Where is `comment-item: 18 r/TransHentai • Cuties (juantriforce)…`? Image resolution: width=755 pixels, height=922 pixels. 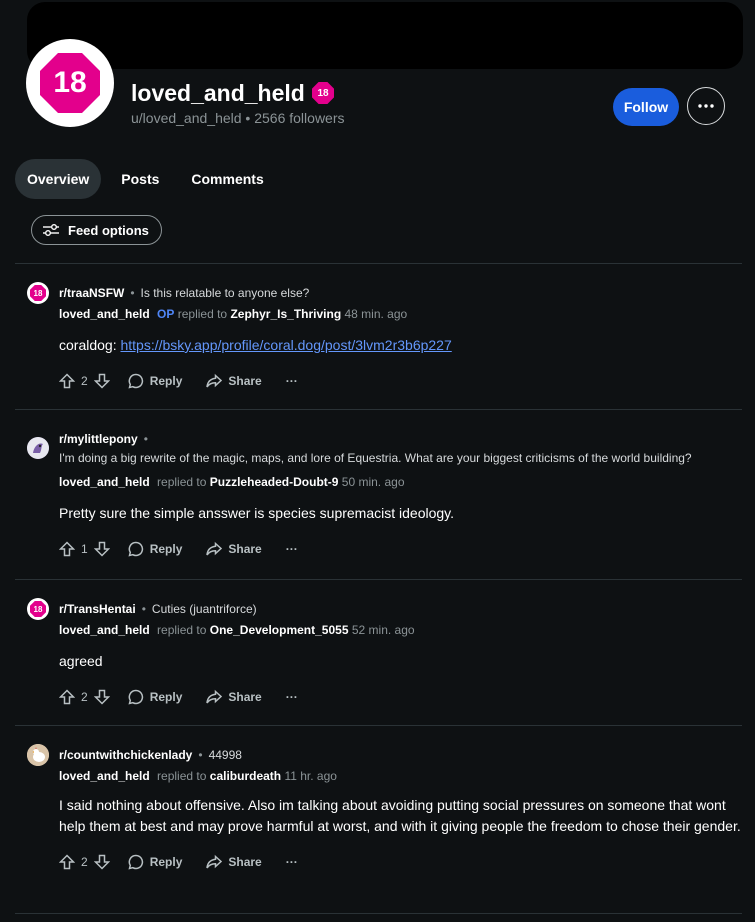
comment-item: 18 r/TransHentai • Cuties (juantriforce)… is located at coordinates (384, 653).